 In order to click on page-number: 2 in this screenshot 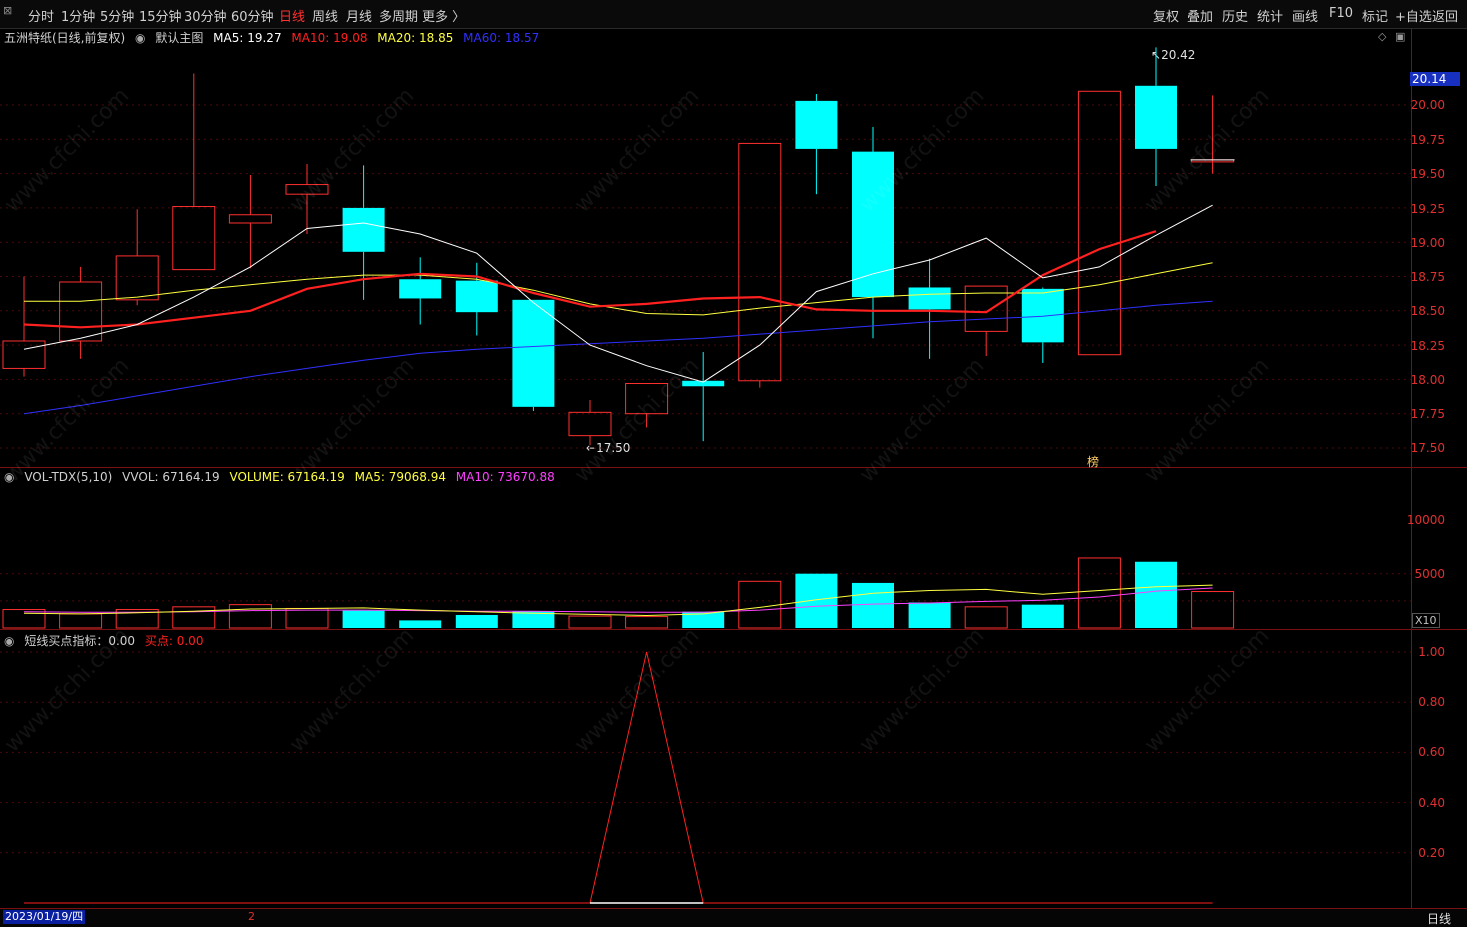, I will do `click(251, 916)`.